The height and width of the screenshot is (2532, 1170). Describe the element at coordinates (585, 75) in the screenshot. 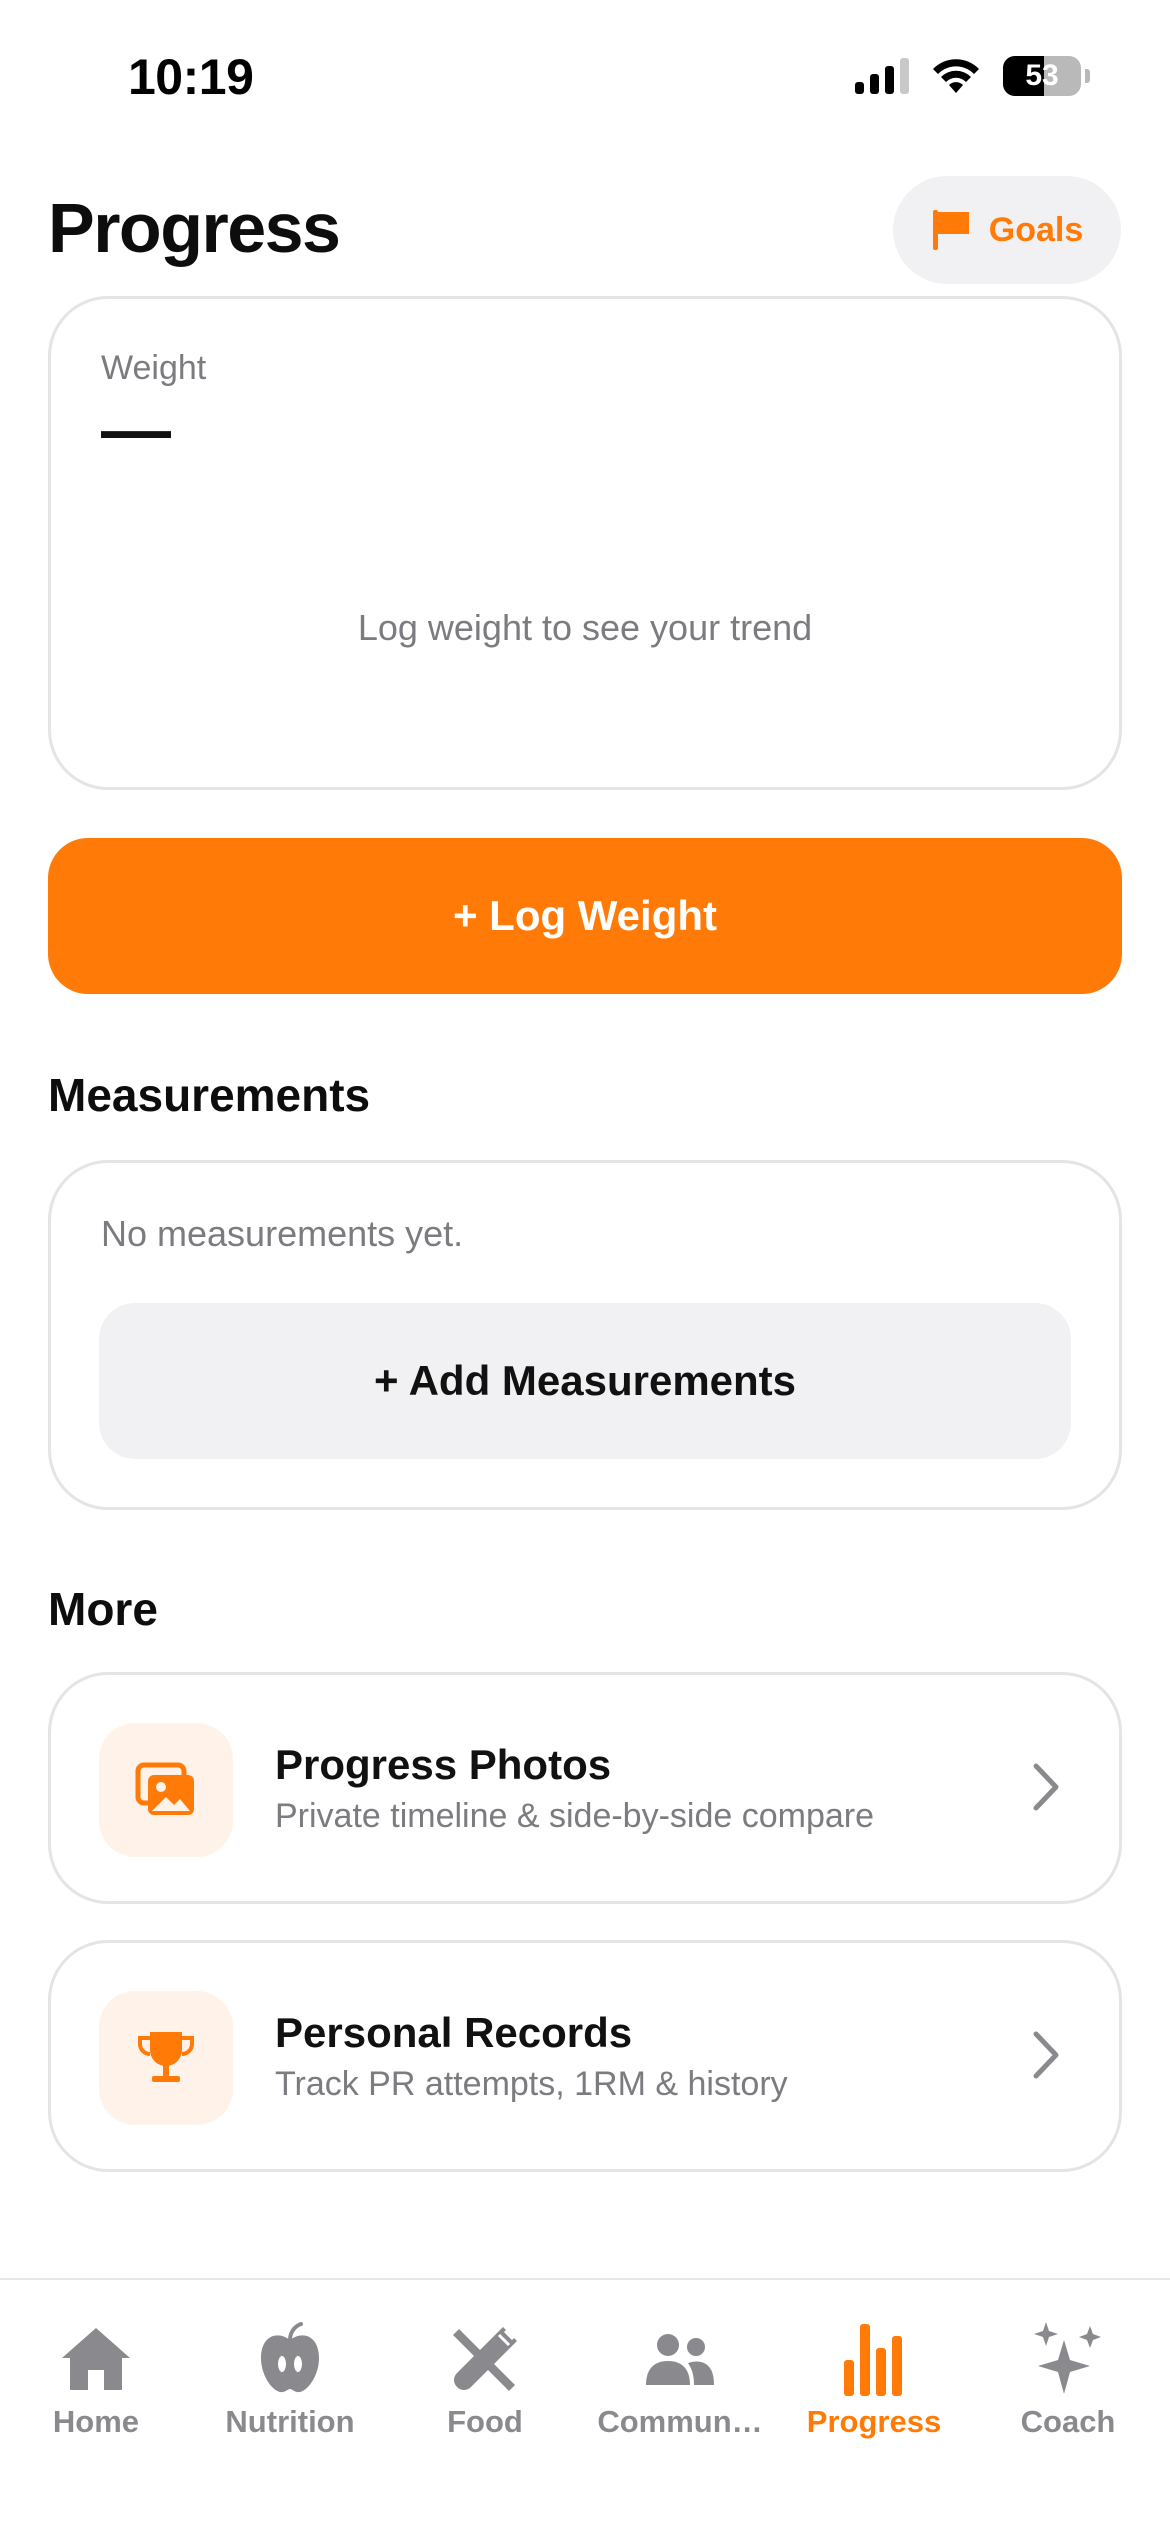

I see `status-bar: 10:19 53` at that location.